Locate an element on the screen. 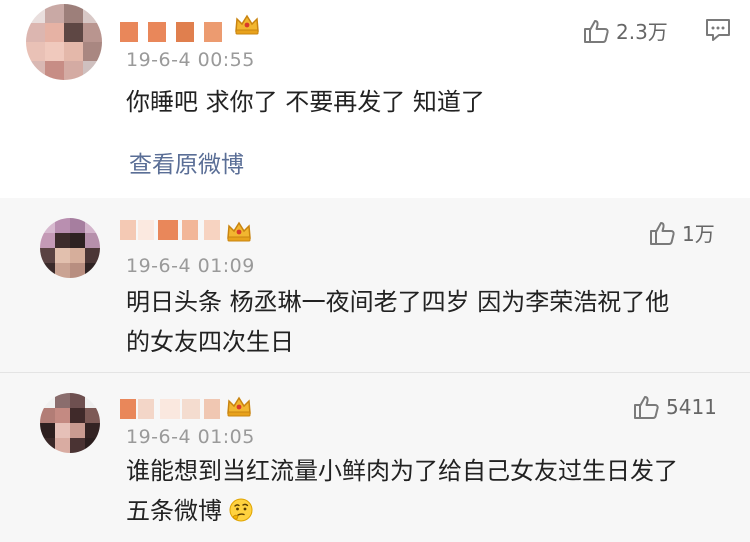  view-original-link: 查看原微博 is located at coordinates (186, 162).